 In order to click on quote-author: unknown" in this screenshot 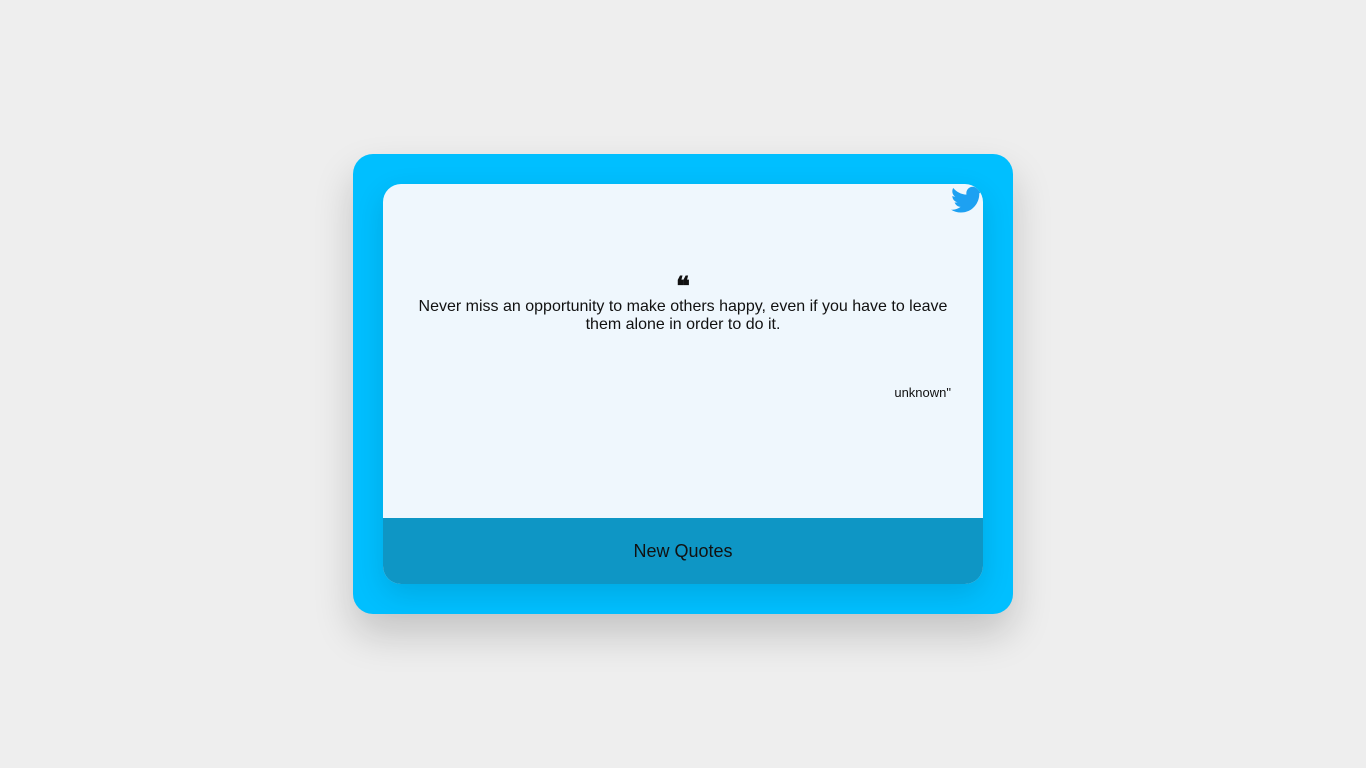, I will do `click(922, 392)`.